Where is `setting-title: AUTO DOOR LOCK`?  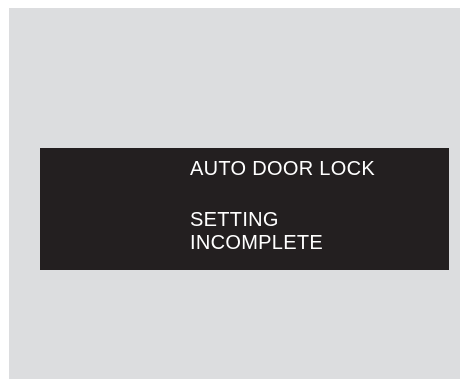 setting-title: AUTO DOOR LOCK is located at coordinates (282, 169).